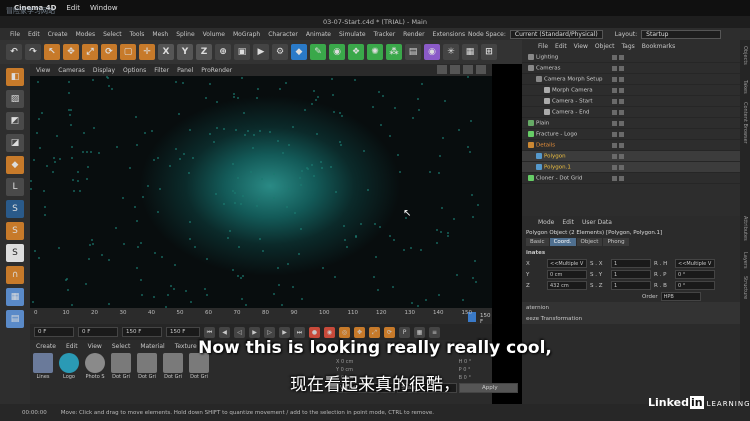 The height and width of the screenshot is (421, 750). I want to click on menu-select: Select, so click(112, 34).